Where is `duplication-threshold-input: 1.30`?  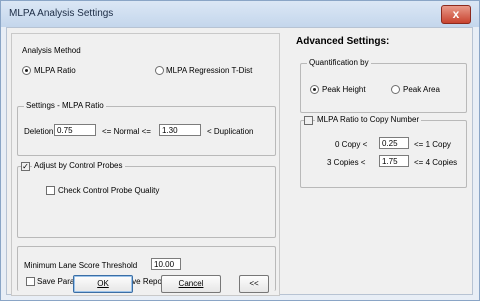 duplication-threshold-input: 1.30 is located at coordinates (180, 130).